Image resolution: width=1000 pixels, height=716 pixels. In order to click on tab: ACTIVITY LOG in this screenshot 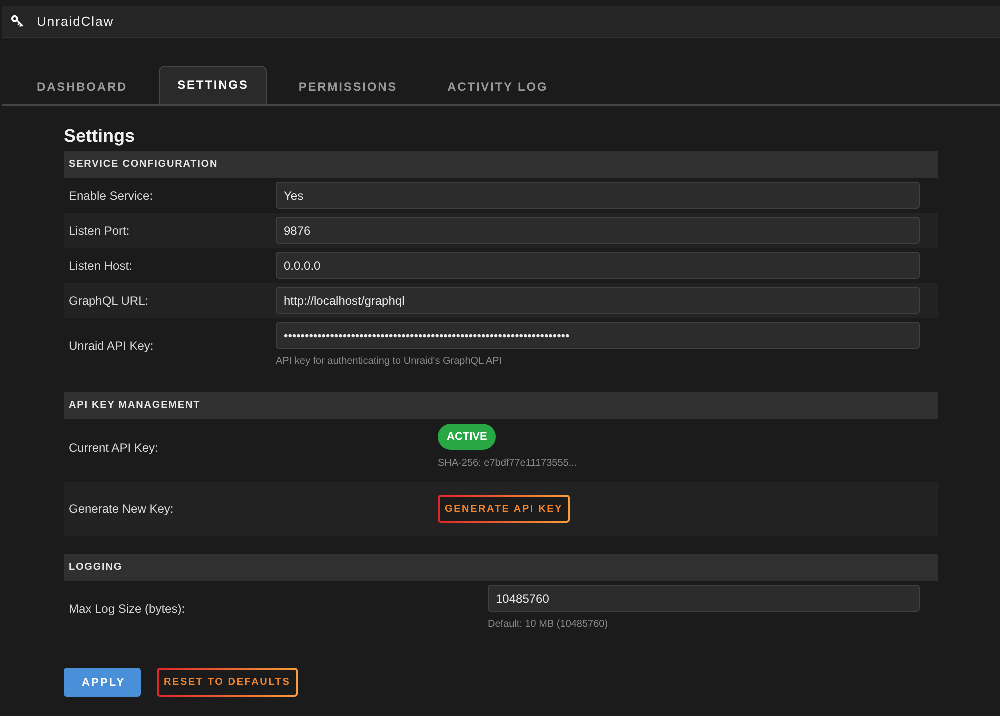, I will do `click(497, 85)`.